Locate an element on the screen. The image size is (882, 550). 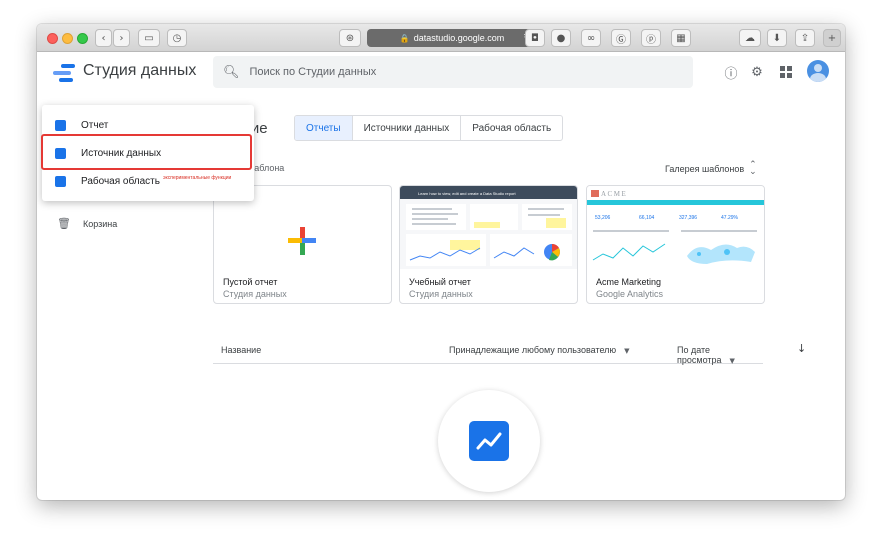
chart-line-icon is located at coordinates (489, 441).